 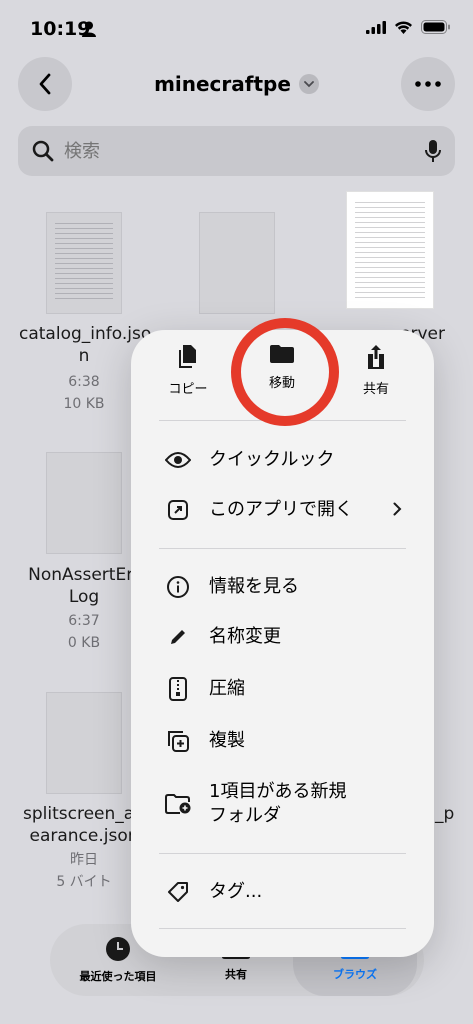 I want to click on info-icon, so click(x=178, y=587).